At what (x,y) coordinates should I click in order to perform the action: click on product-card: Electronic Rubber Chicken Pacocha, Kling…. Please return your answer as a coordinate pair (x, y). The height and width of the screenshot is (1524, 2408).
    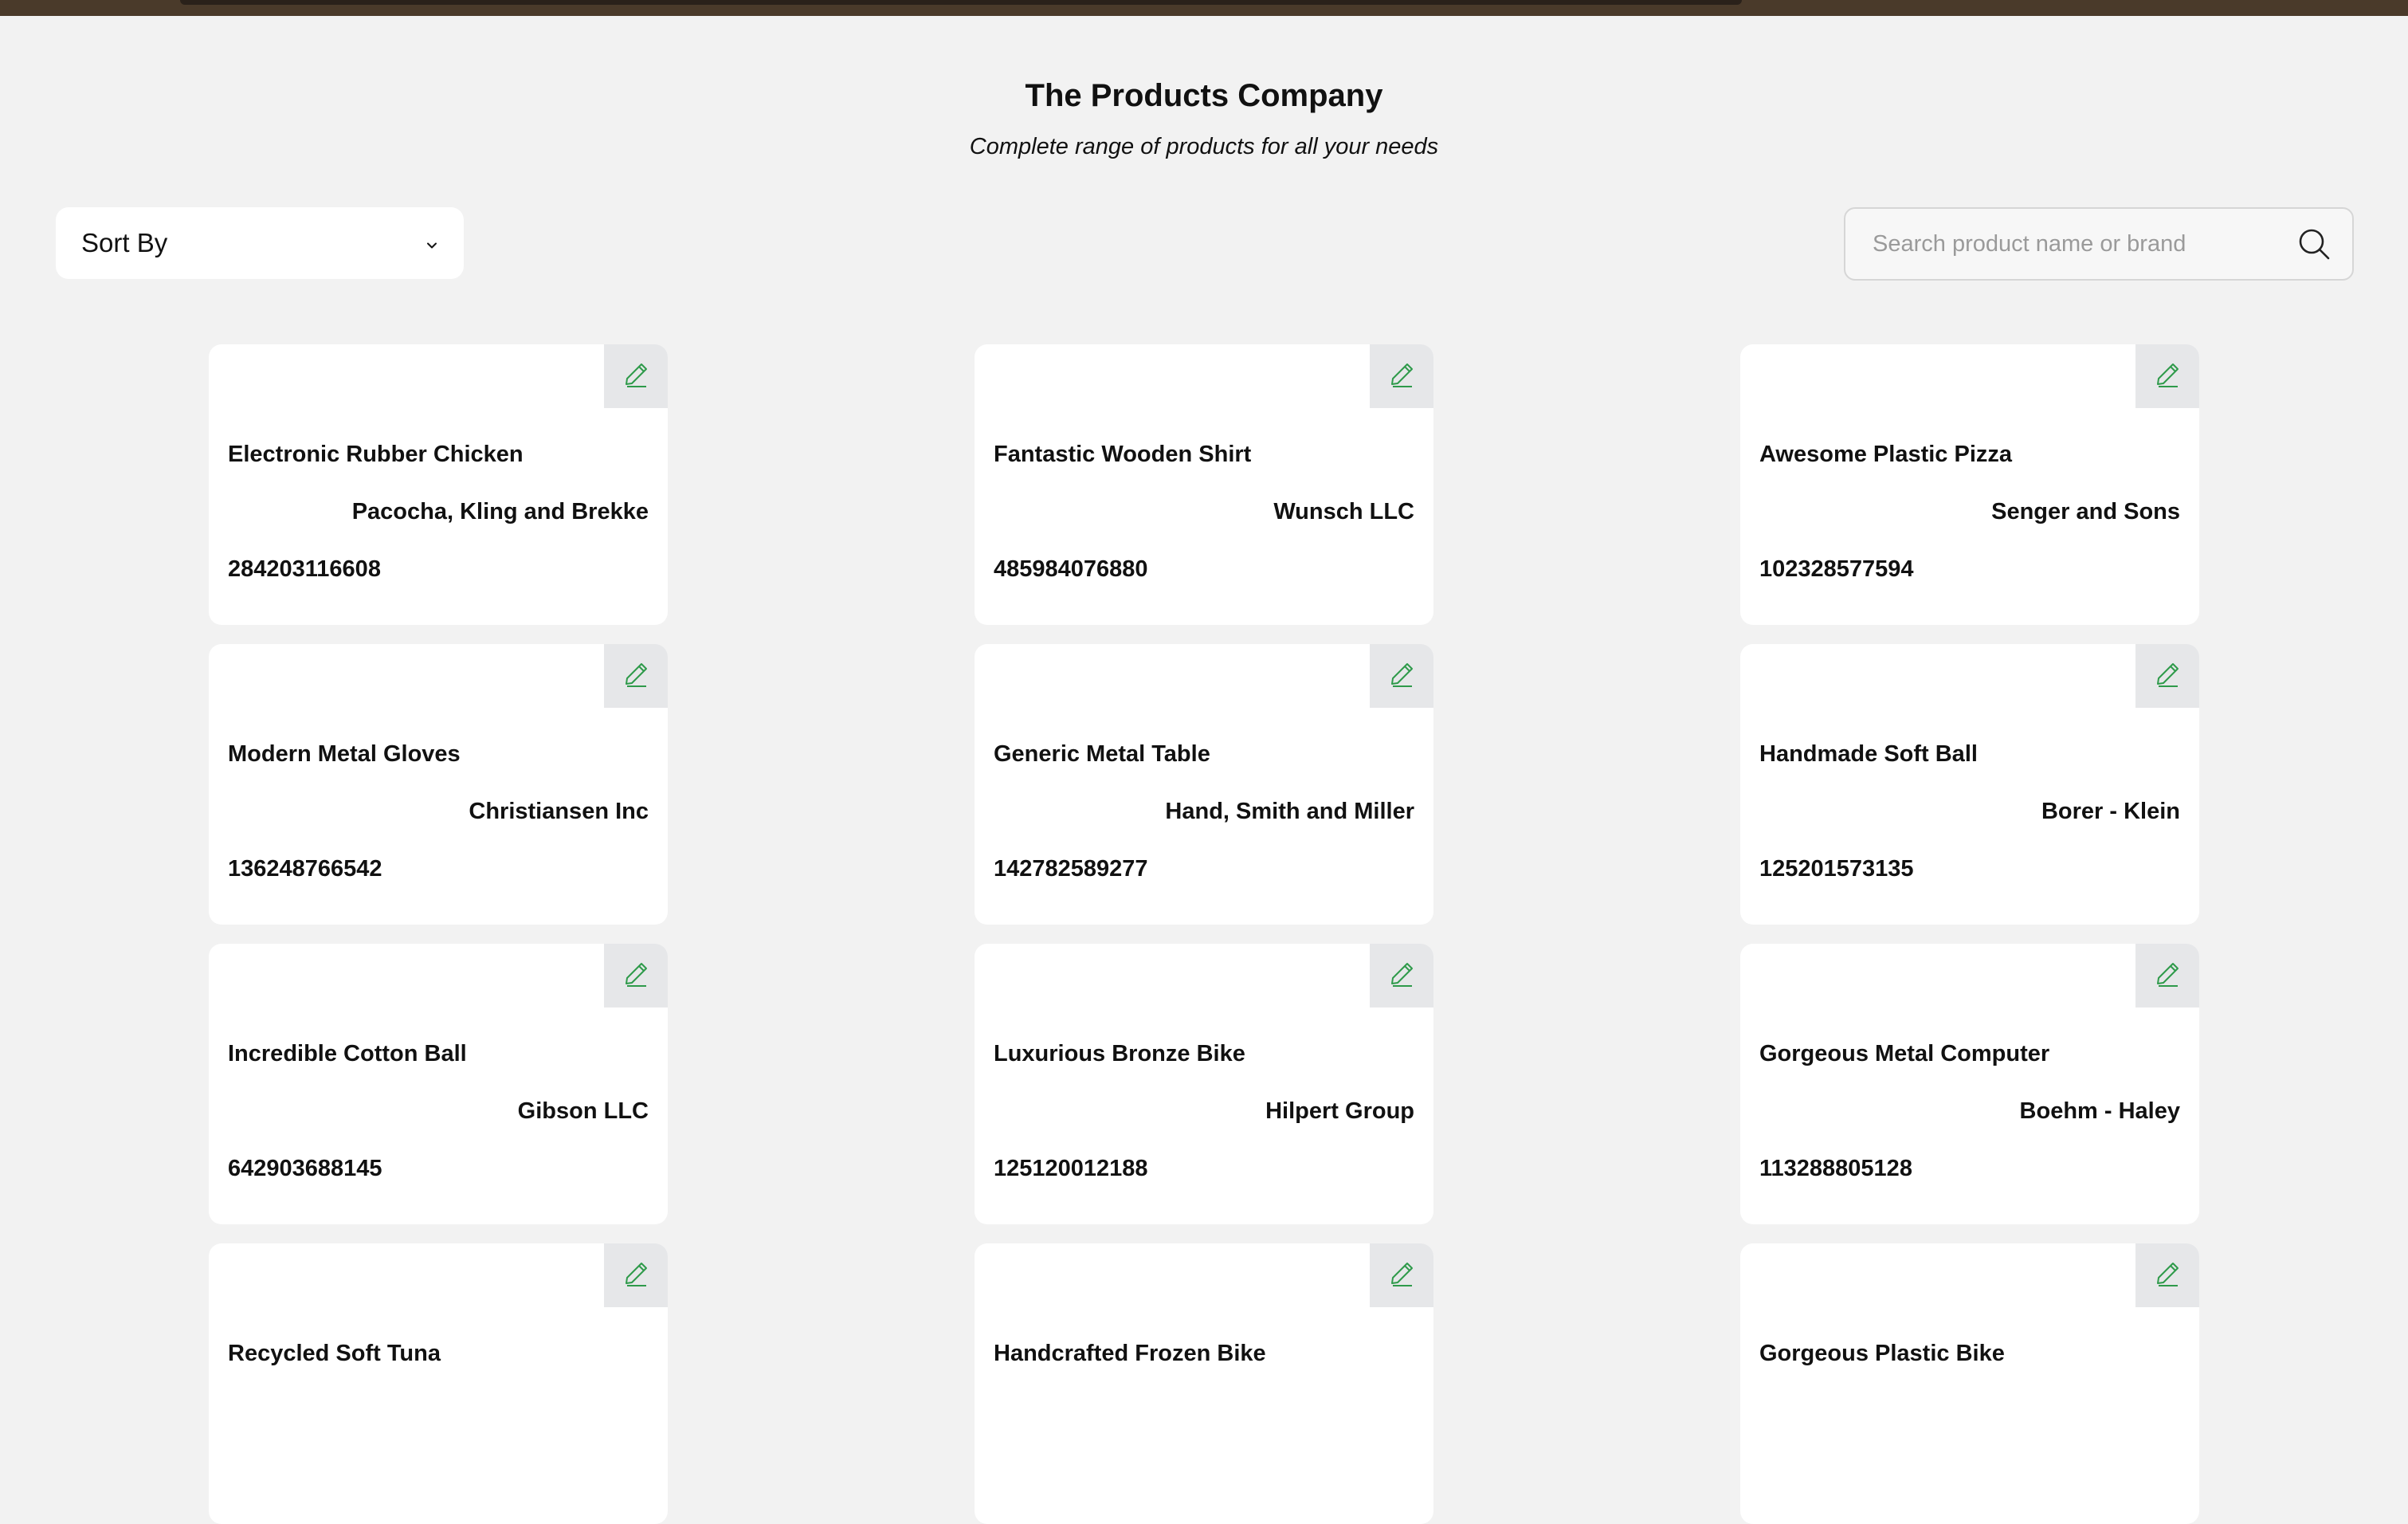
    Looking at the image, I should click on (438, 485).